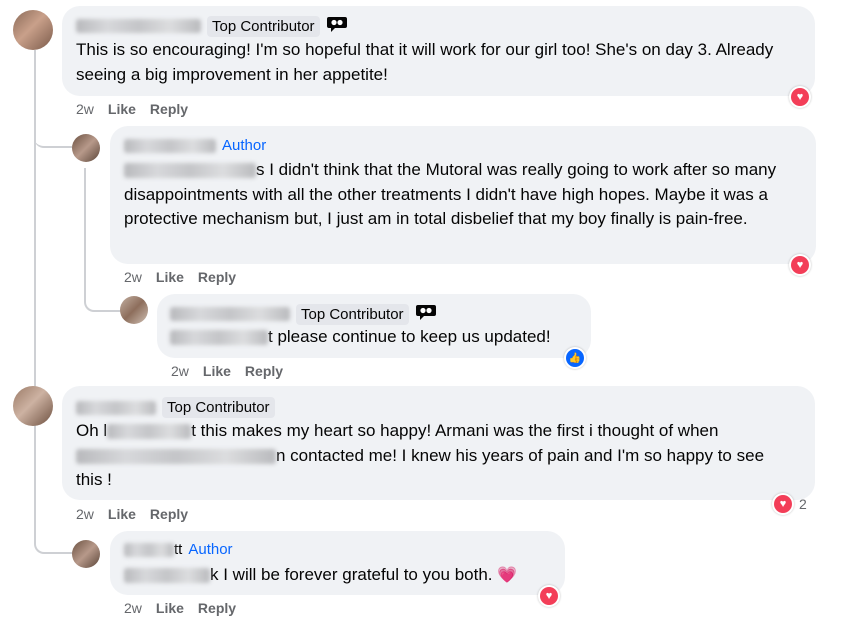 This screenshot has height=644, width=849. I want to click on reaction-count: 2, so click(803, 504).